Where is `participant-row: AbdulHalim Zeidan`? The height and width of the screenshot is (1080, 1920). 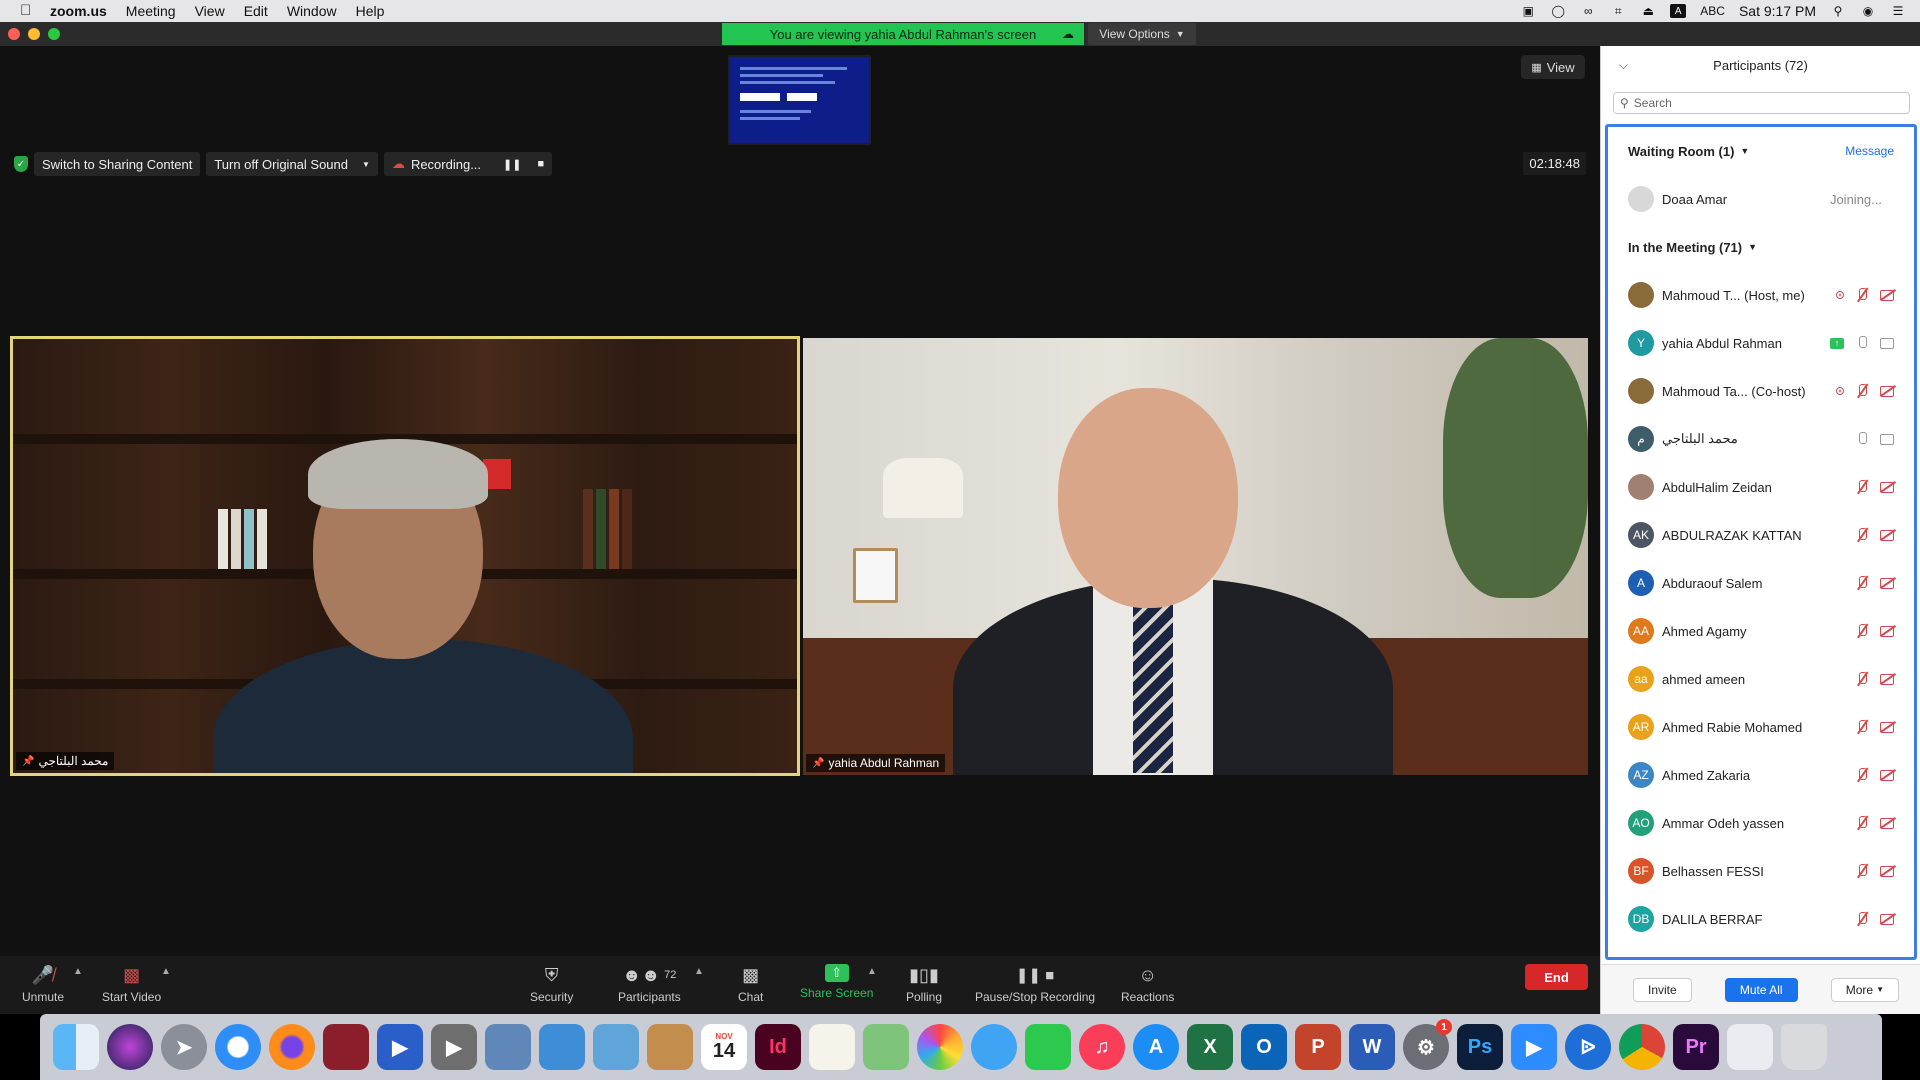 participant-row: AbdulHalim Zeidan is located at coordinates (1761, 487).